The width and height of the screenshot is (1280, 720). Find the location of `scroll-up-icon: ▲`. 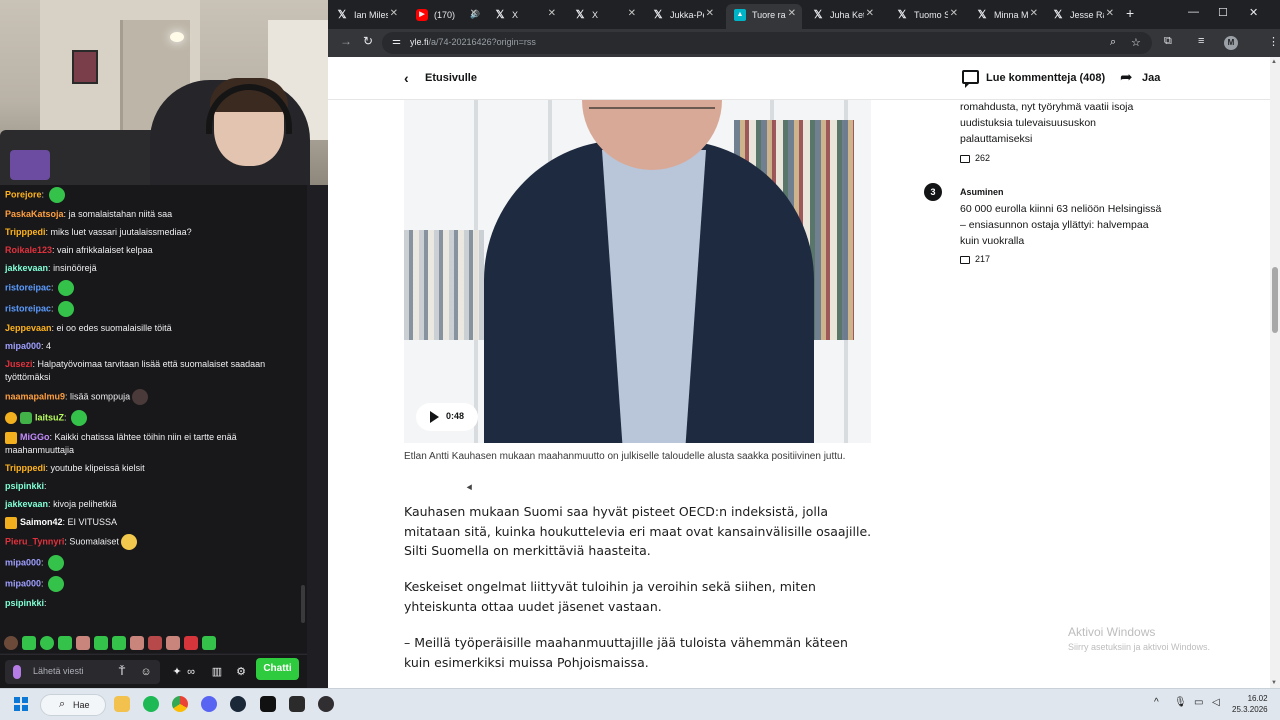

scroll-up-icon: ▲ is located at coordinates (1274, 62).